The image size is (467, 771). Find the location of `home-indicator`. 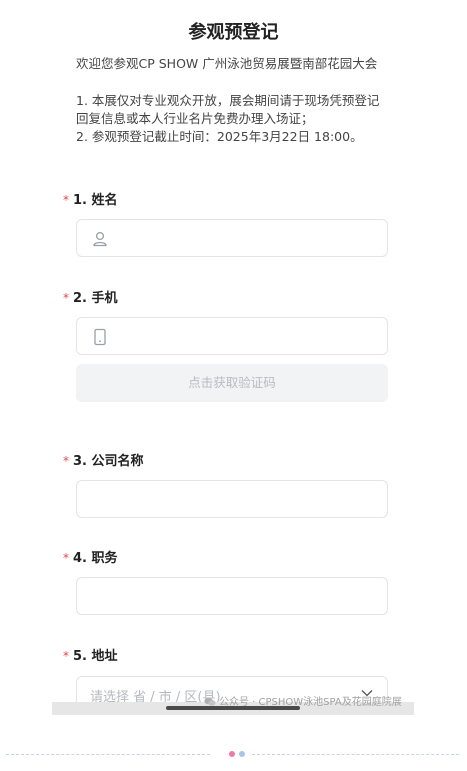

home-indicator is located at coordinates (233, 708).